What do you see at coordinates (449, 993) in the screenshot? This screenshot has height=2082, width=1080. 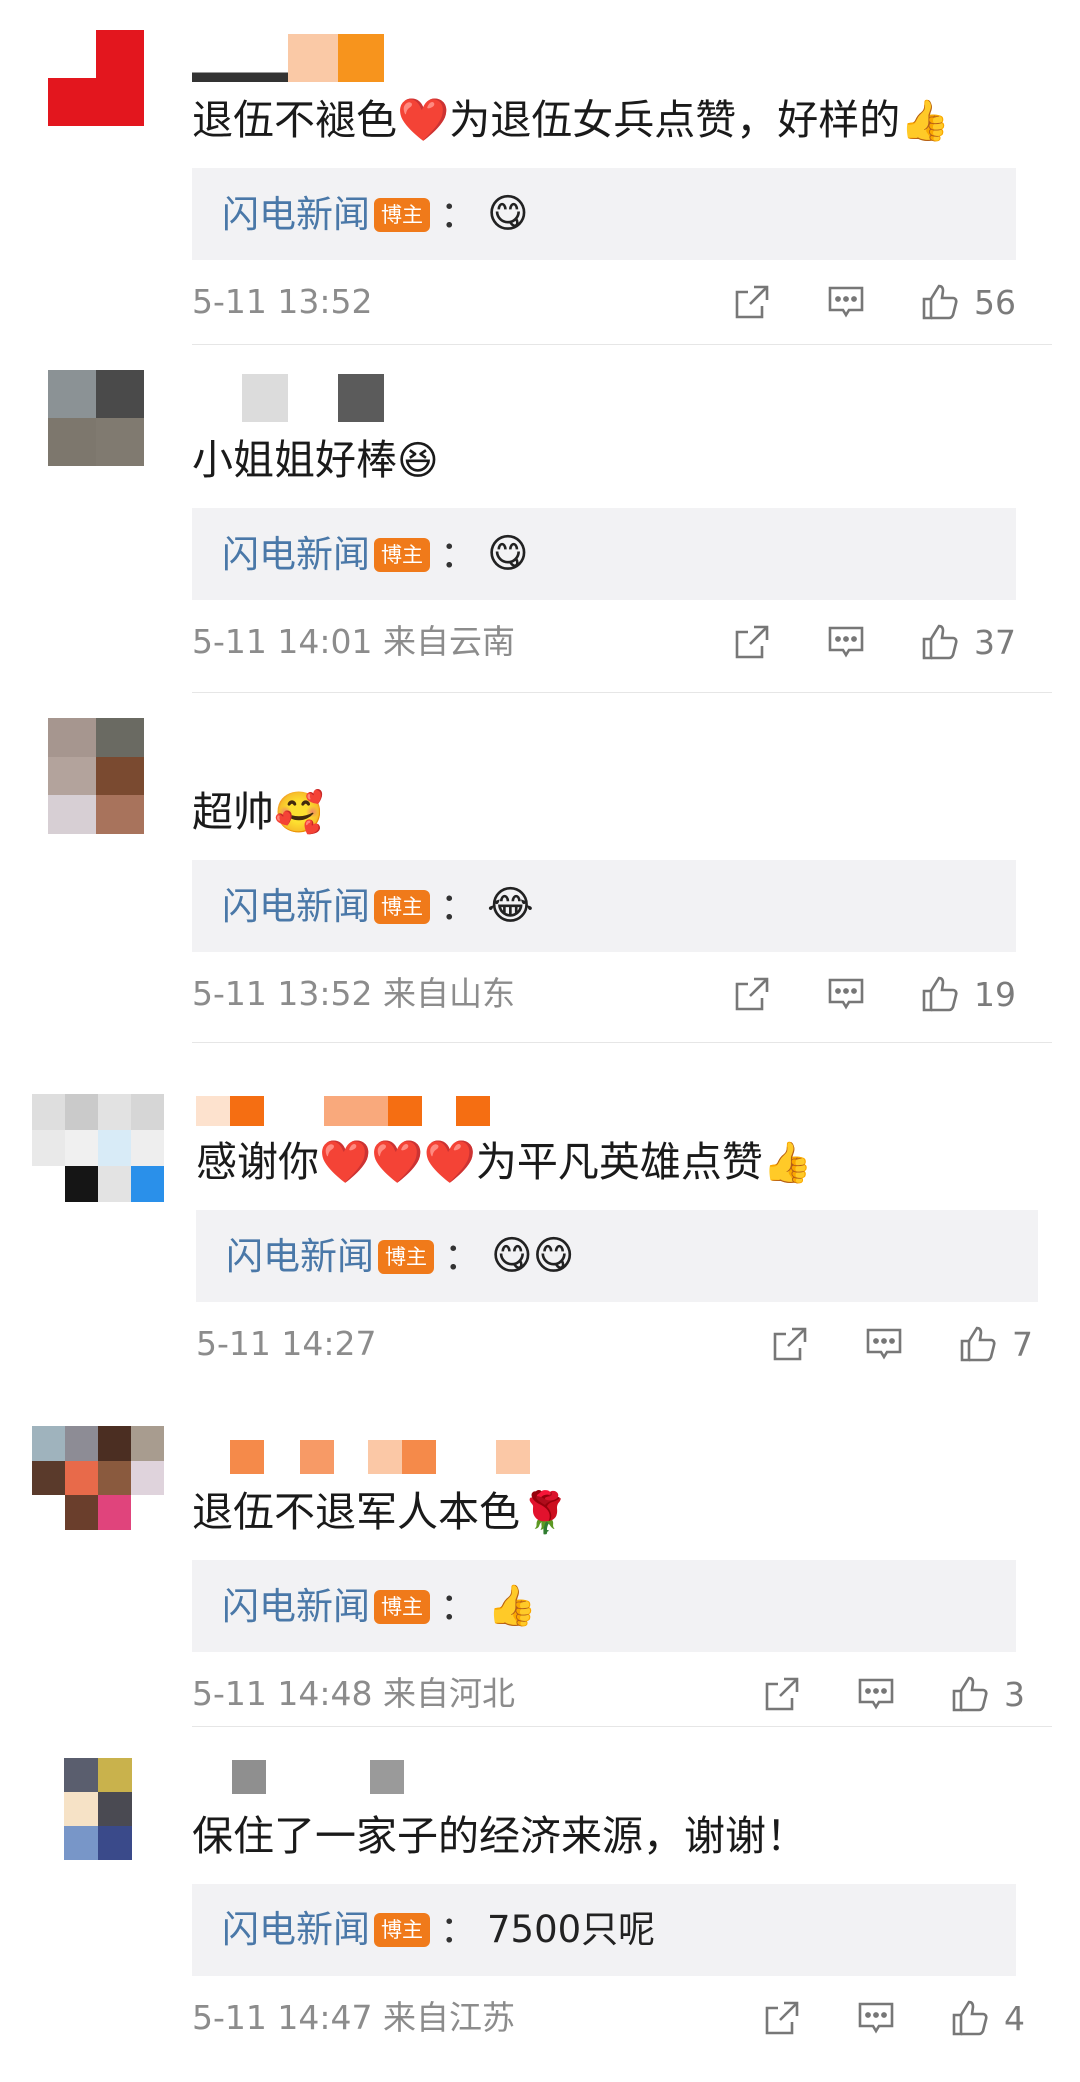 I see `location: 来自山东` at bounding box center [449, 993].